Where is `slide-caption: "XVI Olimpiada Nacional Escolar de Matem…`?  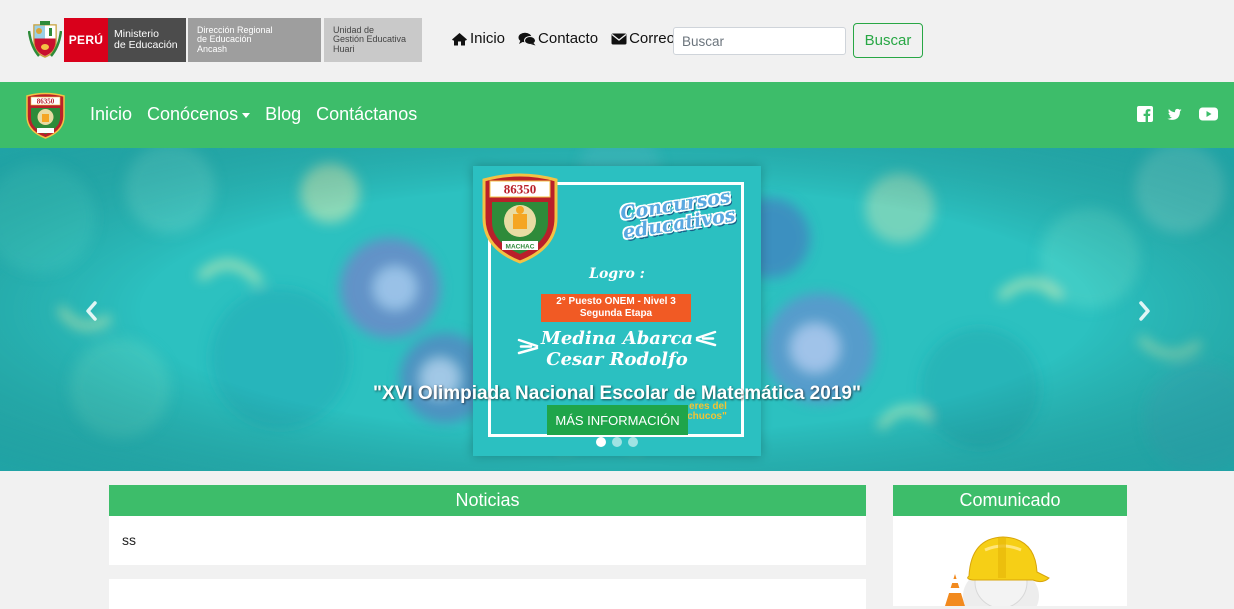
slide-caption: "XVI Olimpiada Nacional Escolar de Matem… is located at coordinates (617, 393).